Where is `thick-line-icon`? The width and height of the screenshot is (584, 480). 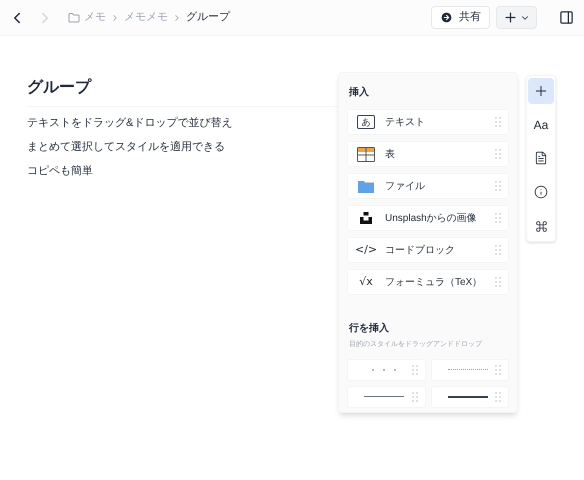 thick-line-icon is located at coordinates (468, 397).